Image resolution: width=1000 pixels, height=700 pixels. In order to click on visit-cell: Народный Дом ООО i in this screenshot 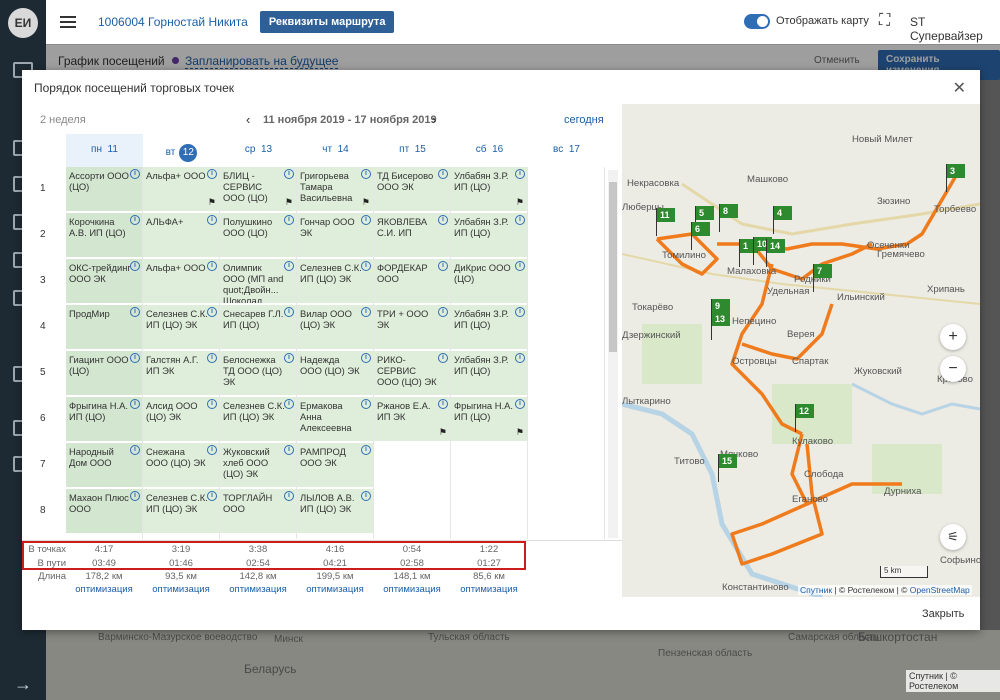, I will do `click(104, 465)`.